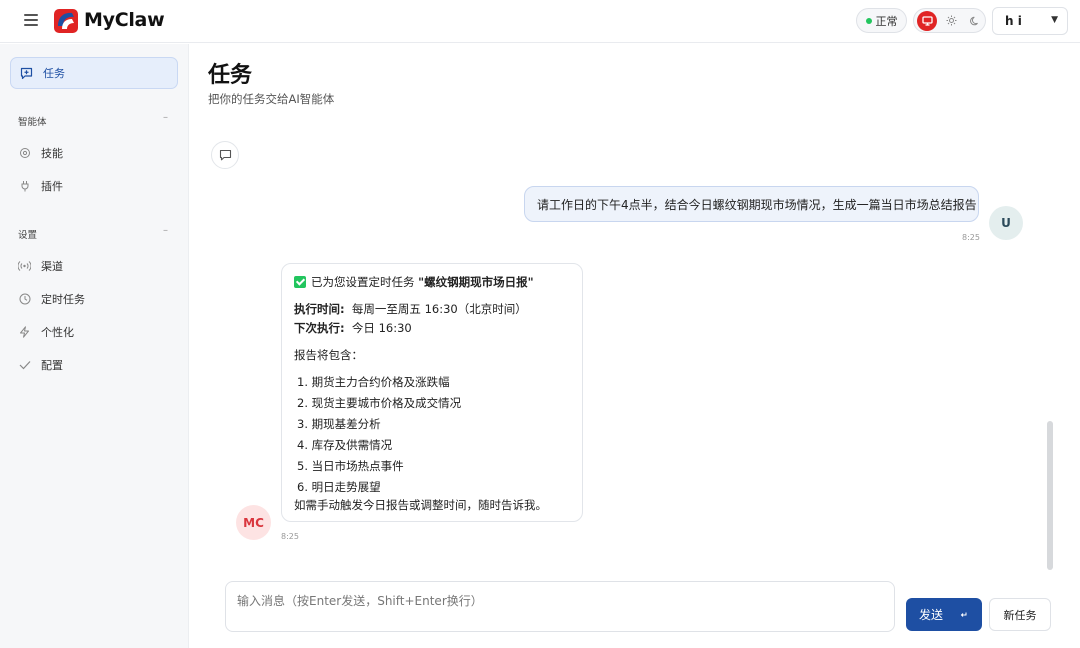 The width and height of the screenshot is (1080, 648). Describe the element at coordinates (24, 299) in the screenshot. I see `clock-icon` at that location.